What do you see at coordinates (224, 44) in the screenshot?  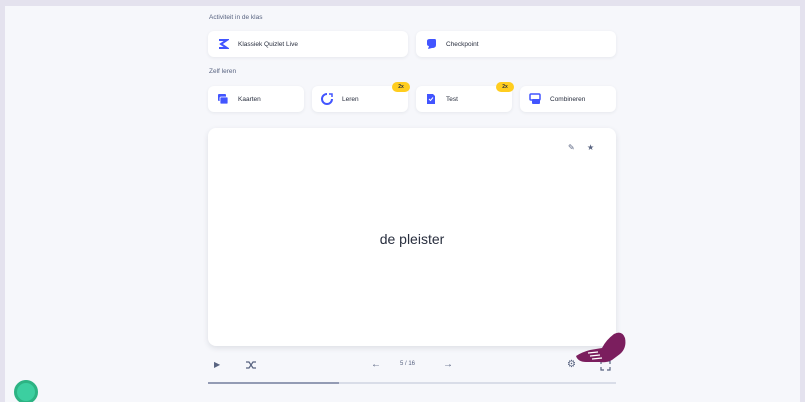 I see `quizlet-live-icon` at bounding box center [224, 44].